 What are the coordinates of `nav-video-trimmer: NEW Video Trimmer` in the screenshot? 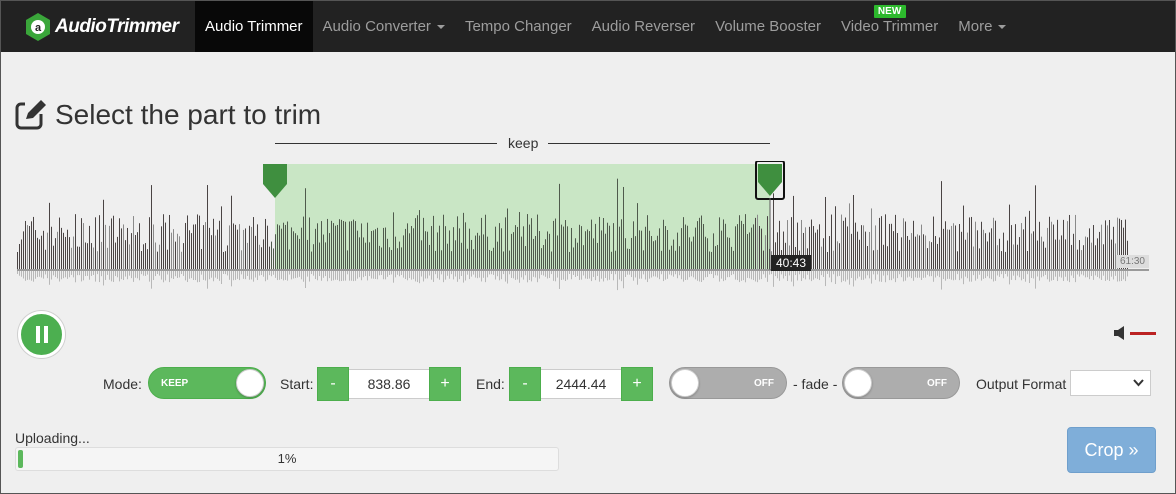 It's located at (889, 26).